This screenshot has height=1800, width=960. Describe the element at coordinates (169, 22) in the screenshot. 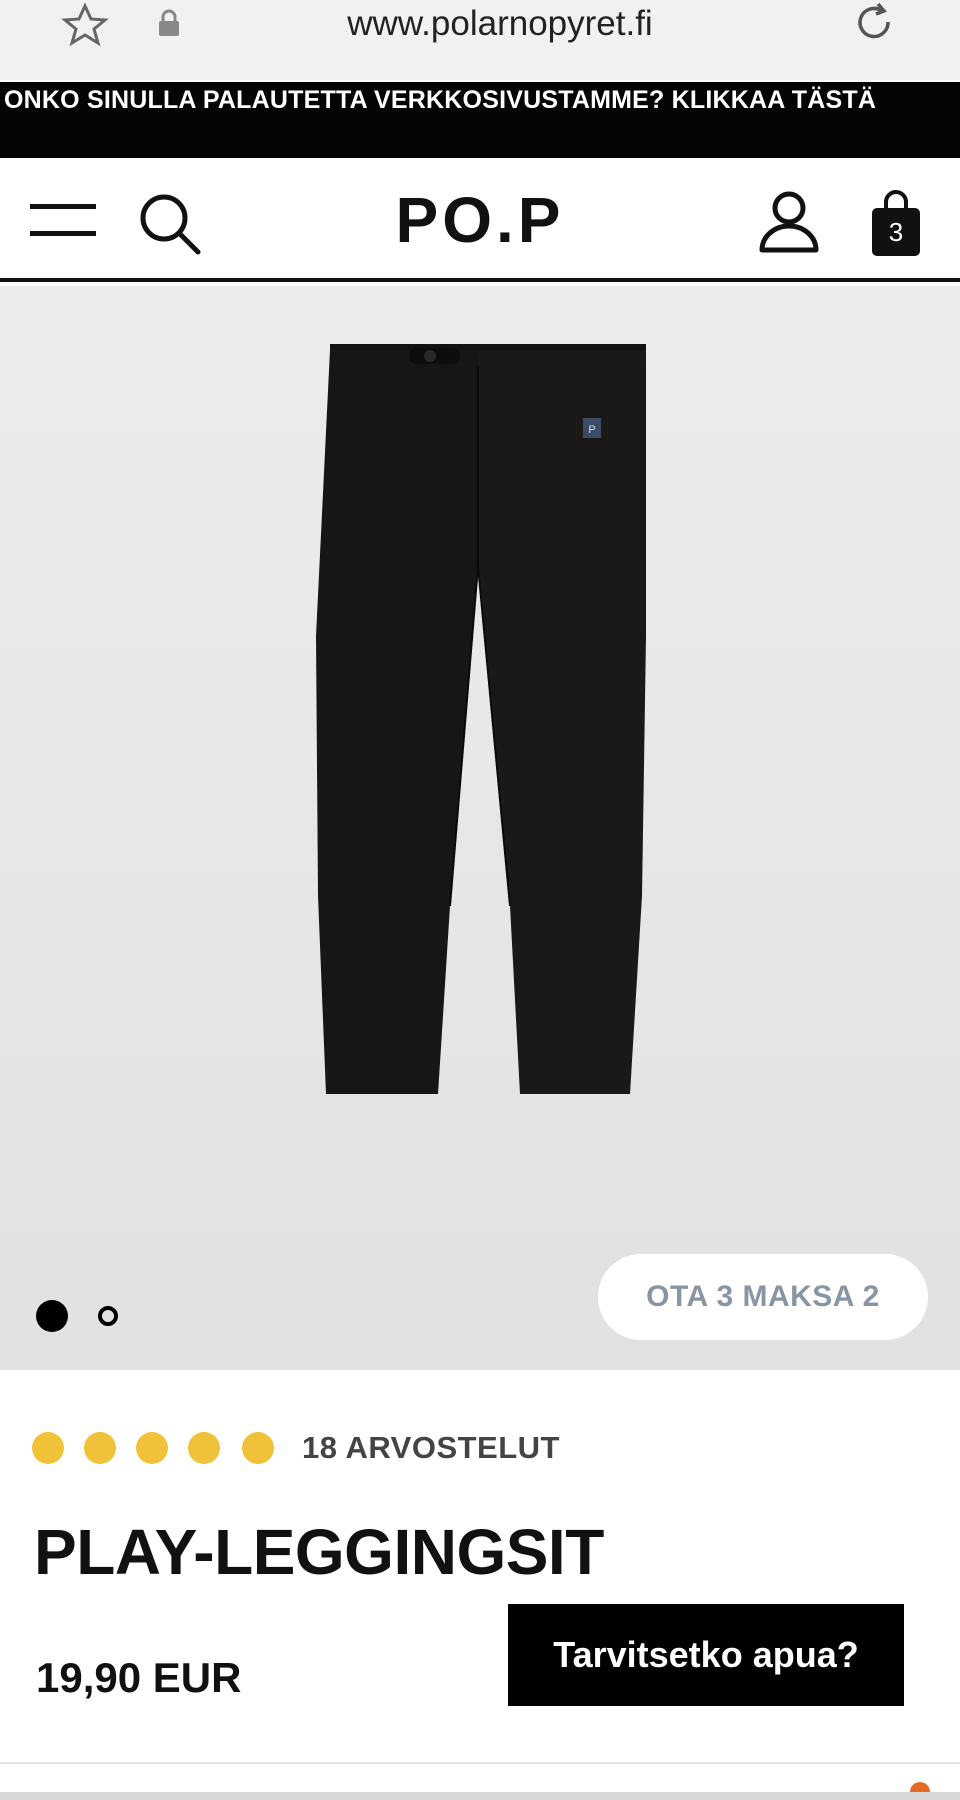

I see `lock-icon` at that location.